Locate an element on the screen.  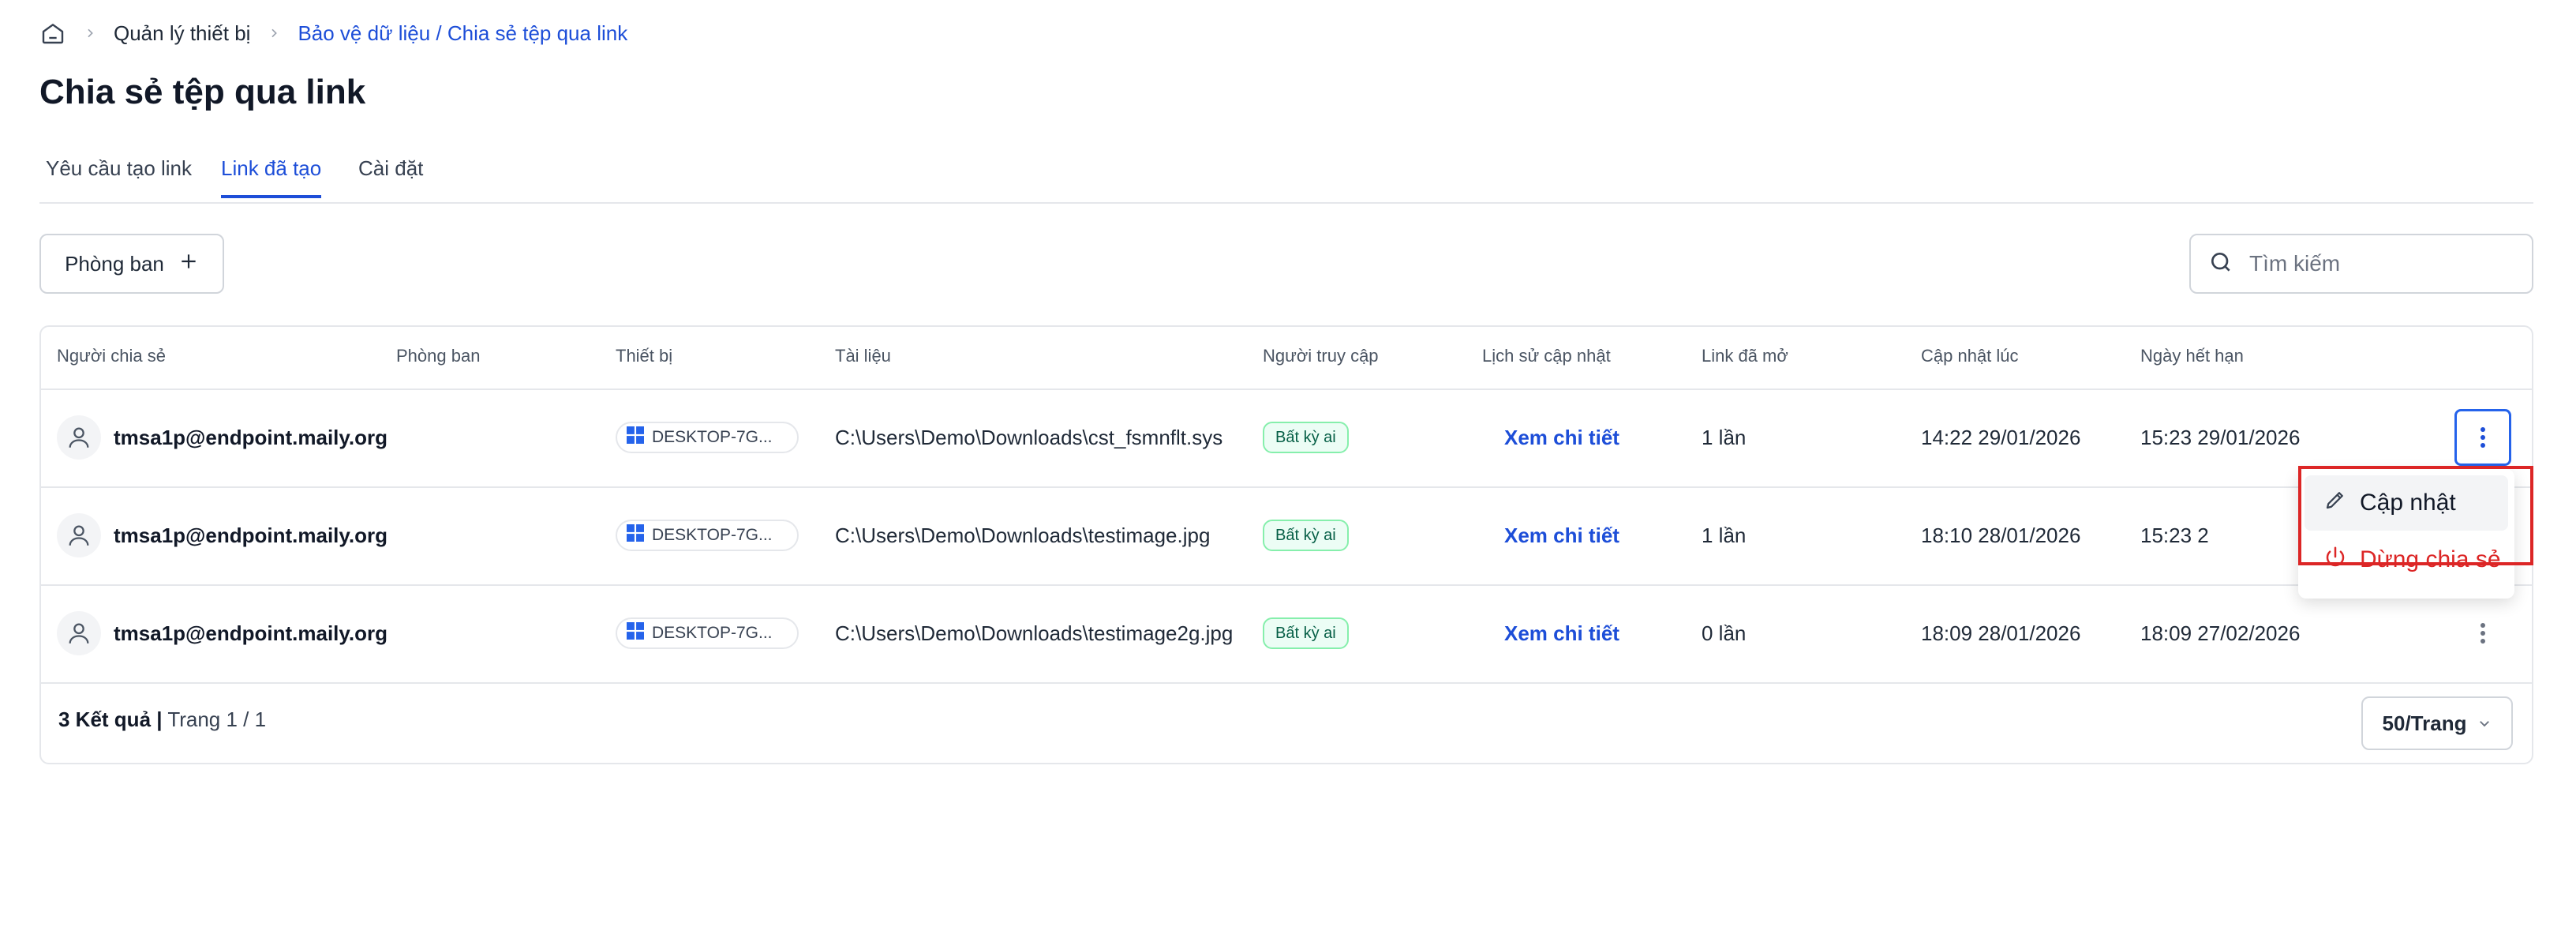
breadcrumb-device-management: Quản lý thiết bị is located at coordinates (182, 33).